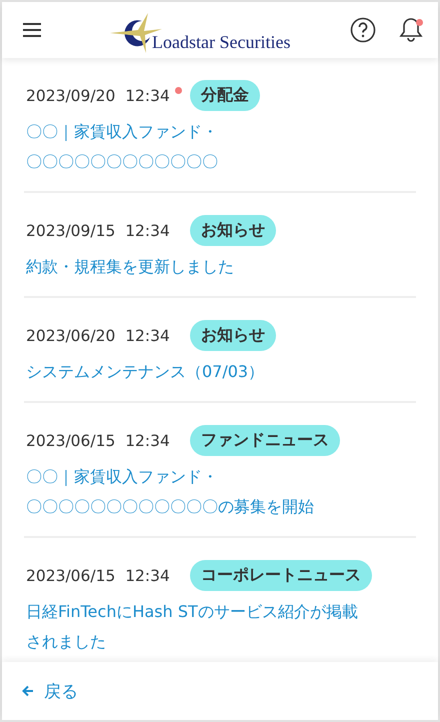 The width and height of the screenshot is (440, 722). What do you see at coordinates (225, 95) in the screenshot?
I see `category-tag: 分配金` at bounding box center [225, 95].